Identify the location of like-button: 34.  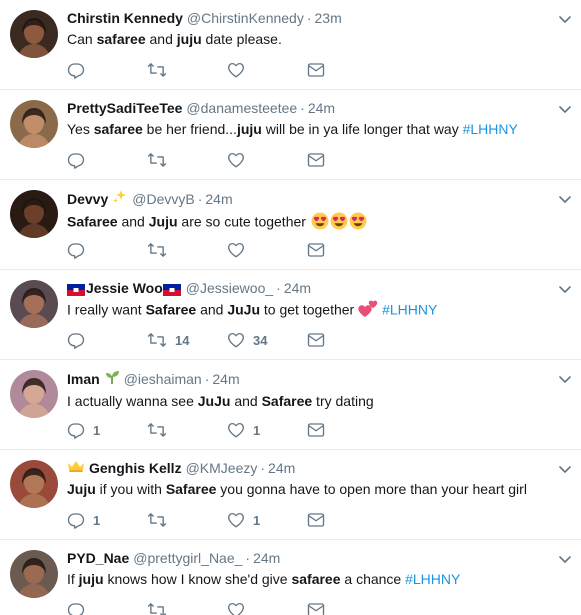
(267, 340).